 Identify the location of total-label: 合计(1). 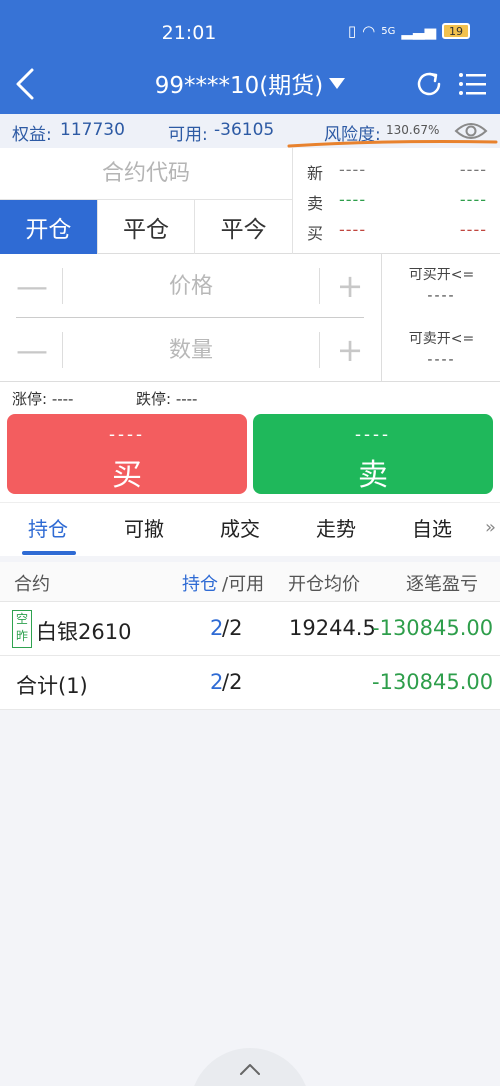
(52, 686).